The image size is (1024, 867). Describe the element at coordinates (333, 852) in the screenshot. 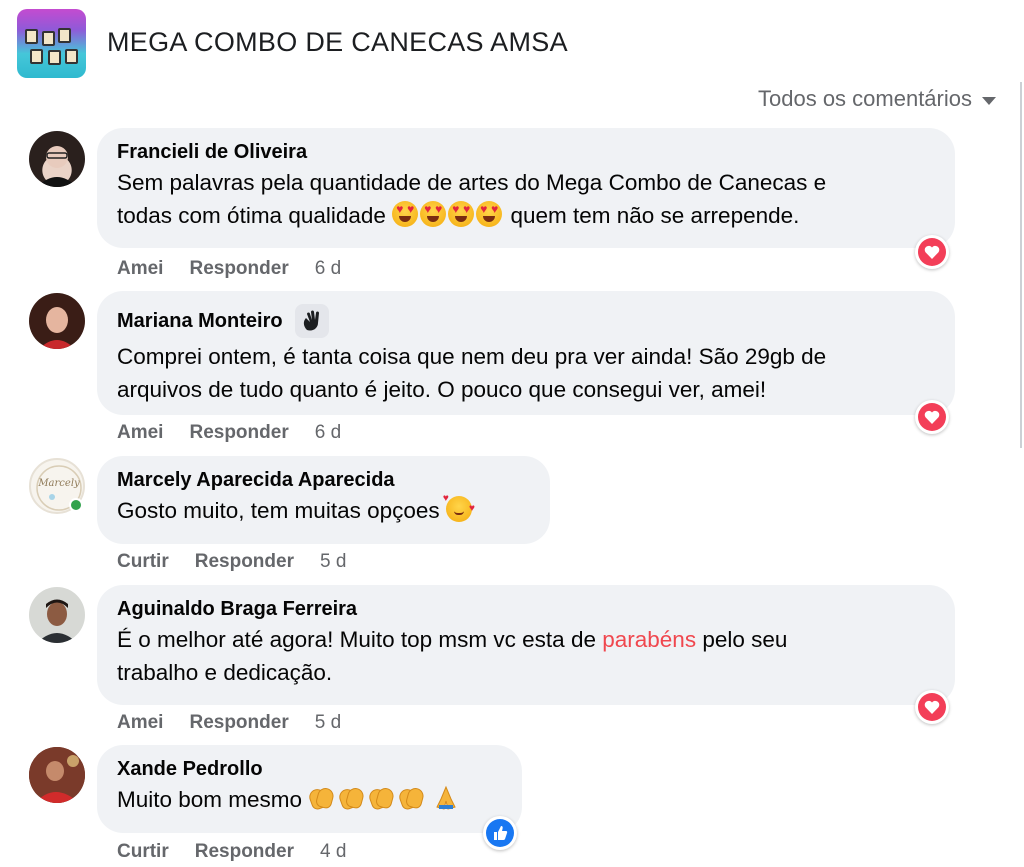

I see `comment-timestamp: 4 d` at that location.